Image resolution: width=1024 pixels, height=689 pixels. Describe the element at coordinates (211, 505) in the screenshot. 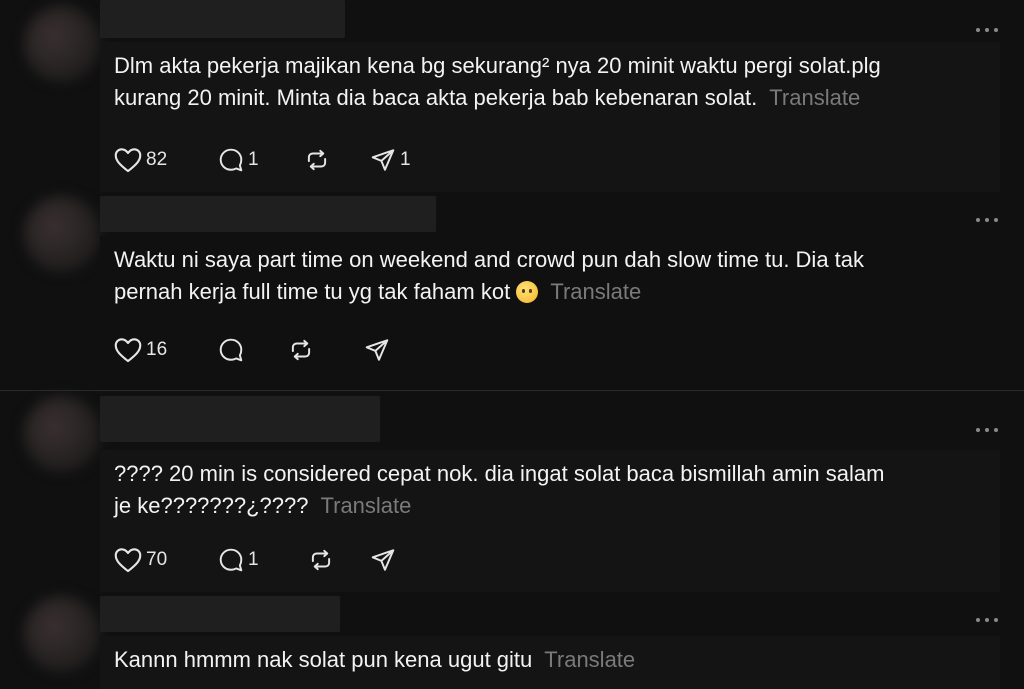

I see `post-text-line: je ke???????¿????` at that location.